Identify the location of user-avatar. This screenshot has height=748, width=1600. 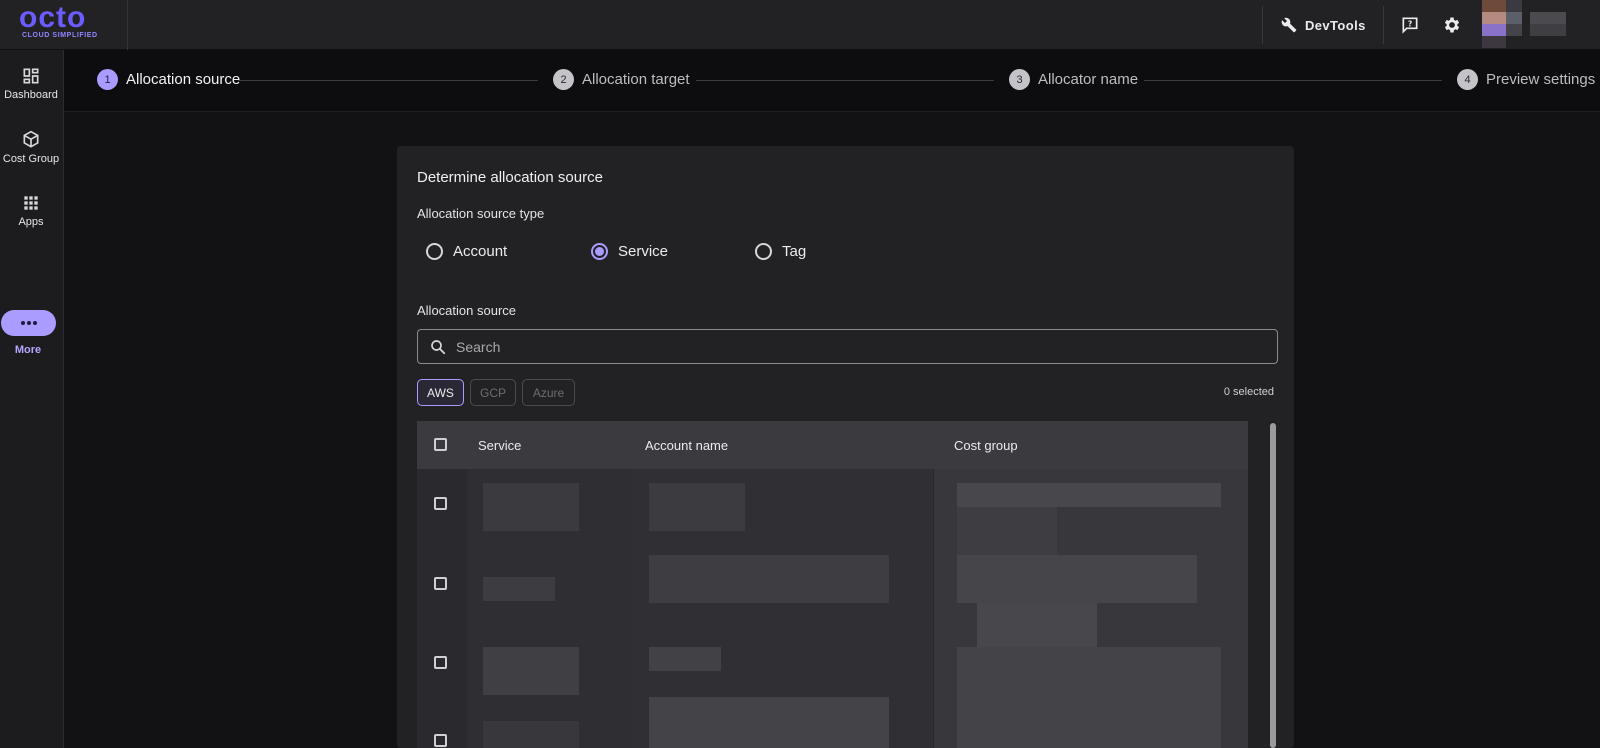
(1541, 24).